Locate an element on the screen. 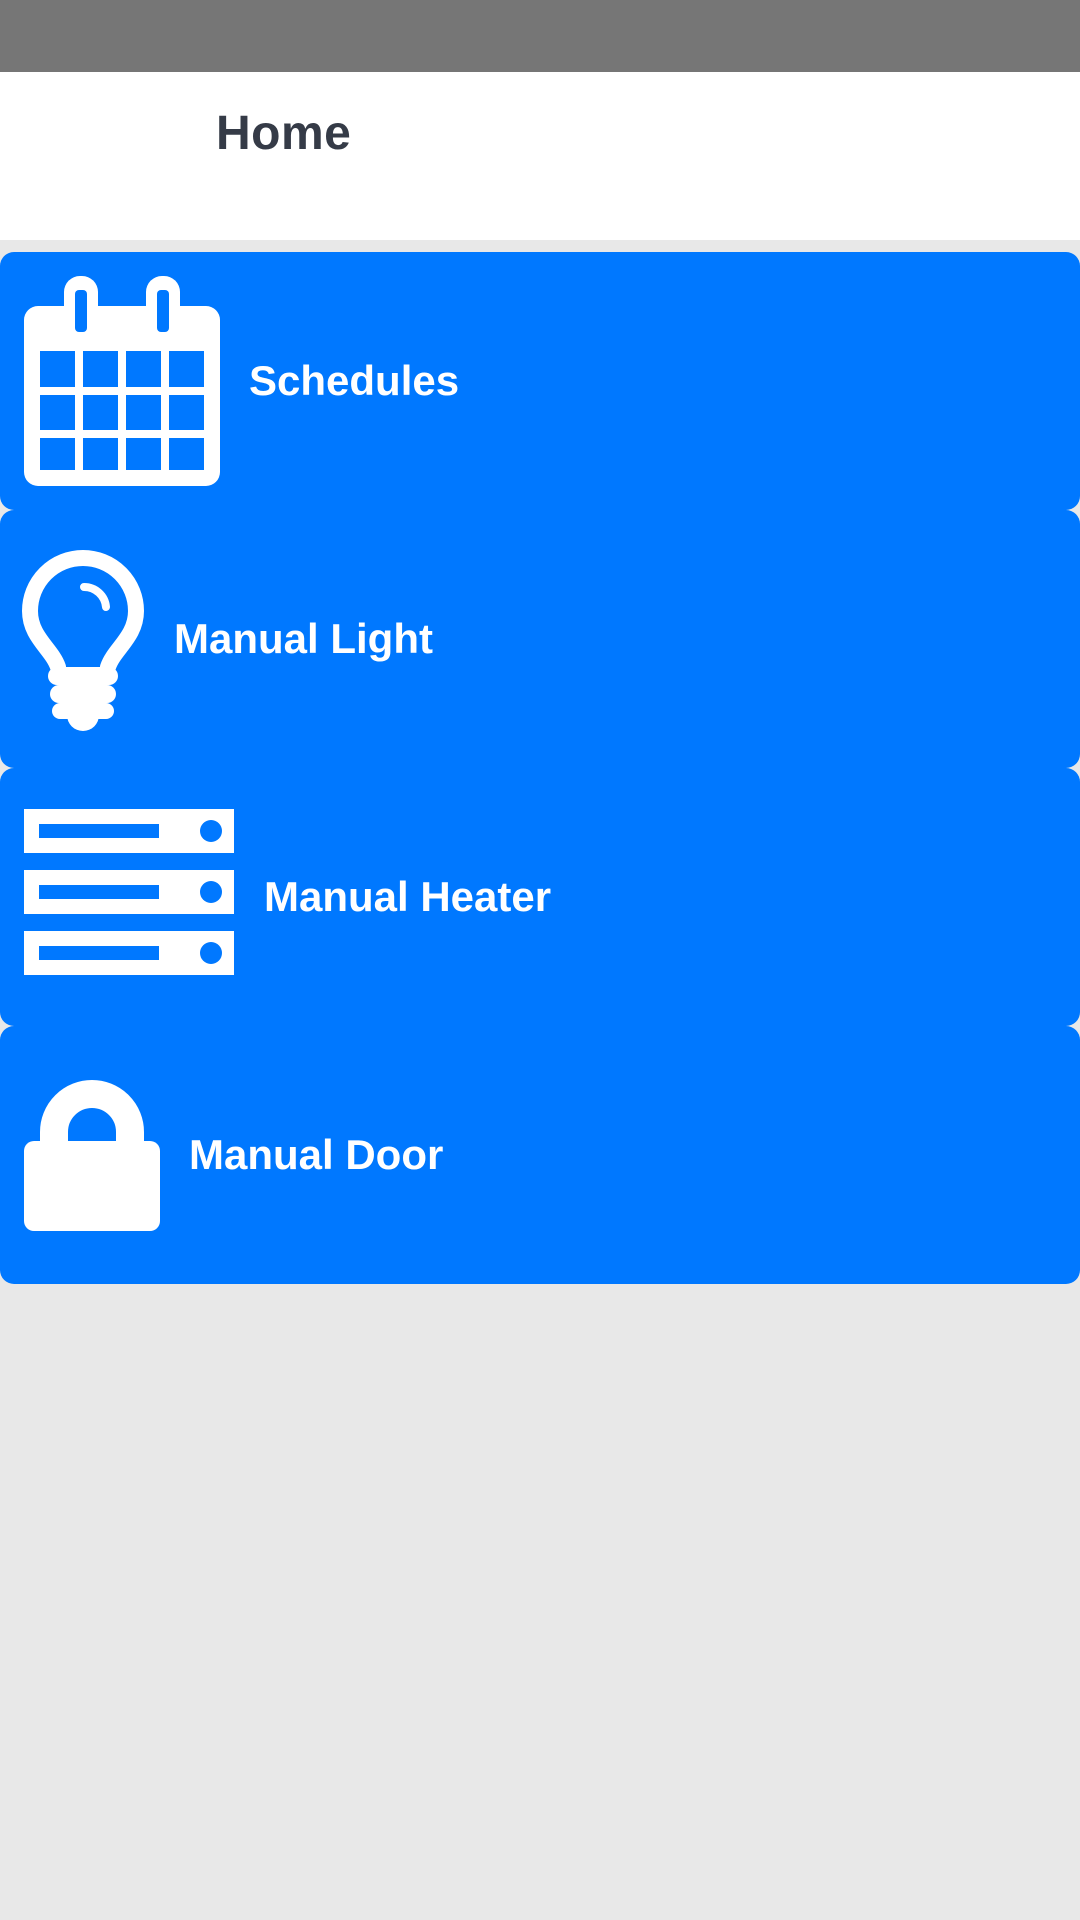 This screenshot has height=1920, width=1080. manual-door-button: Manual Door is located at coordinates (540, 1155).